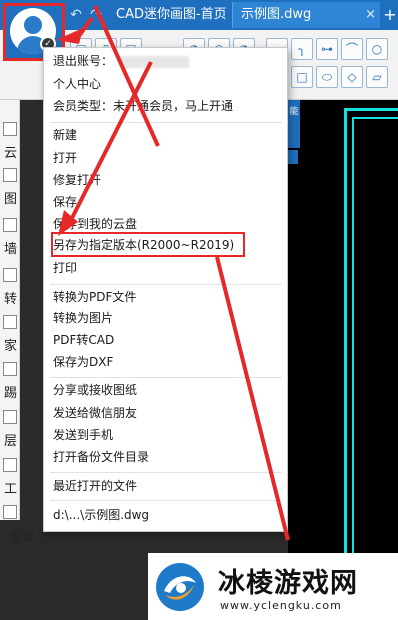 This screenshot has width=398, height=620. Describe the element at coordinates (83, 318) in the screenshot. I see `menu-item-convert-image: 转换为图片` at that location.